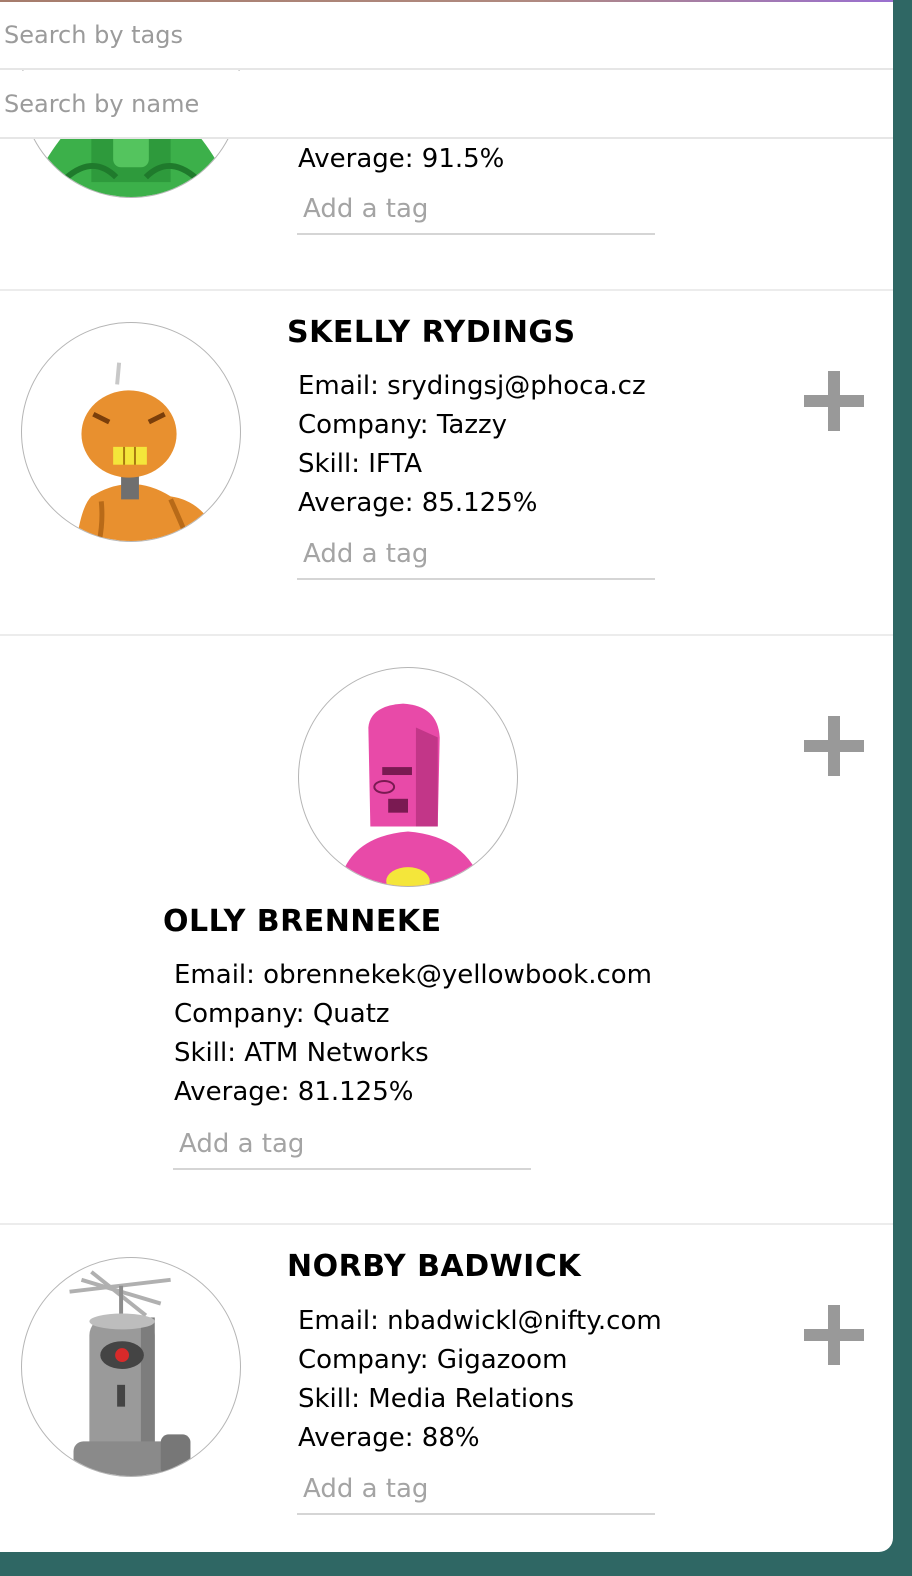 The width and height of the screenshot is (912, 1576). I want to click on student-company: Company: Tazzy, so click(403, 425).